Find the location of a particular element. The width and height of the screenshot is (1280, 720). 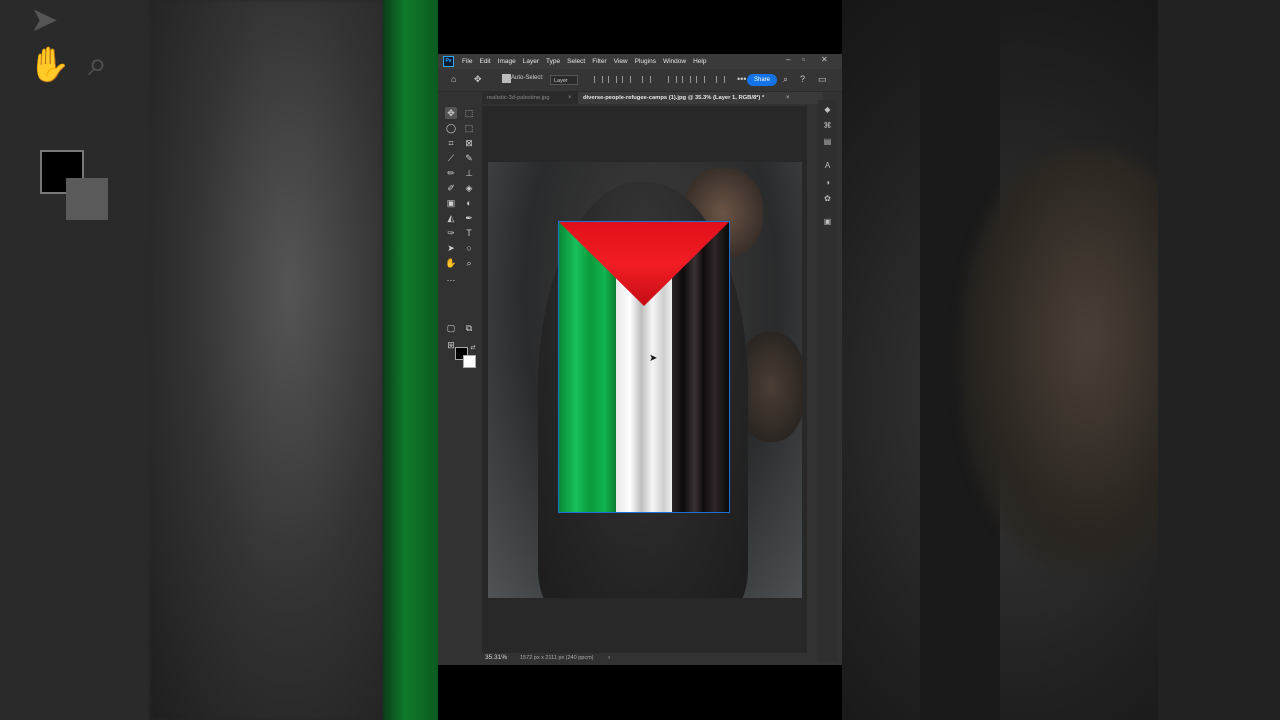

palestine-flag-layer is located at coordinates (644, 367).